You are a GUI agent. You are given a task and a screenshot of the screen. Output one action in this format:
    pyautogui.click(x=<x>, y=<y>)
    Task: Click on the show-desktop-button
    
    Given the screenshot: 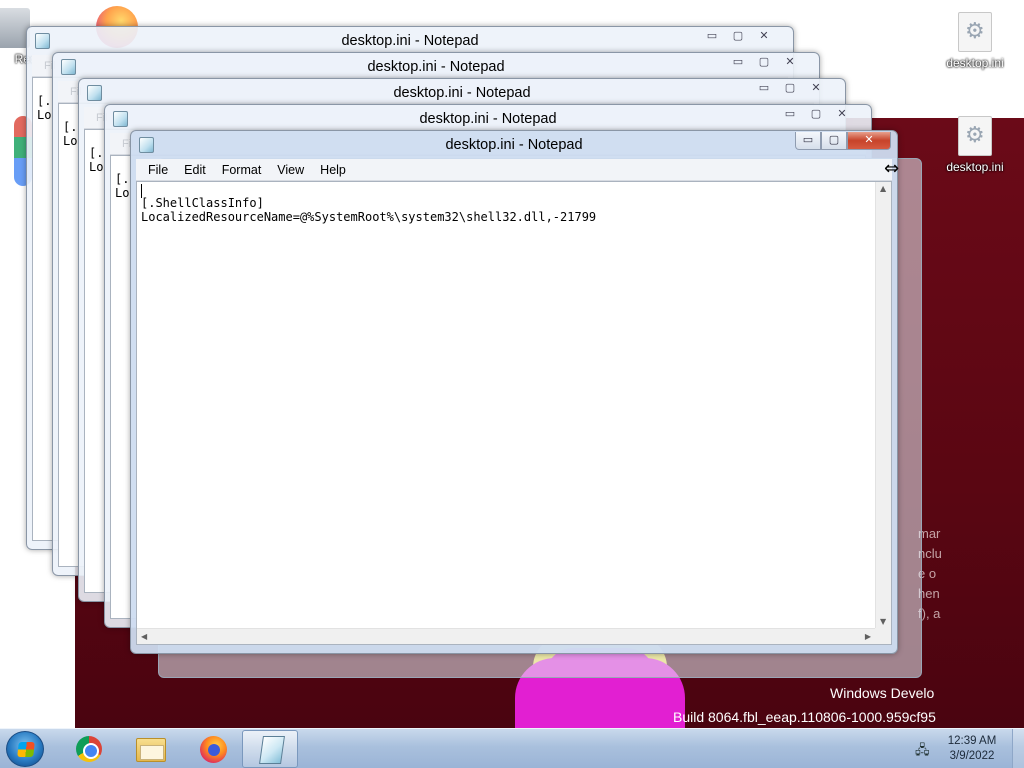 What is the action you would take?
    pyautogui.click(x=1018, y=748)
    